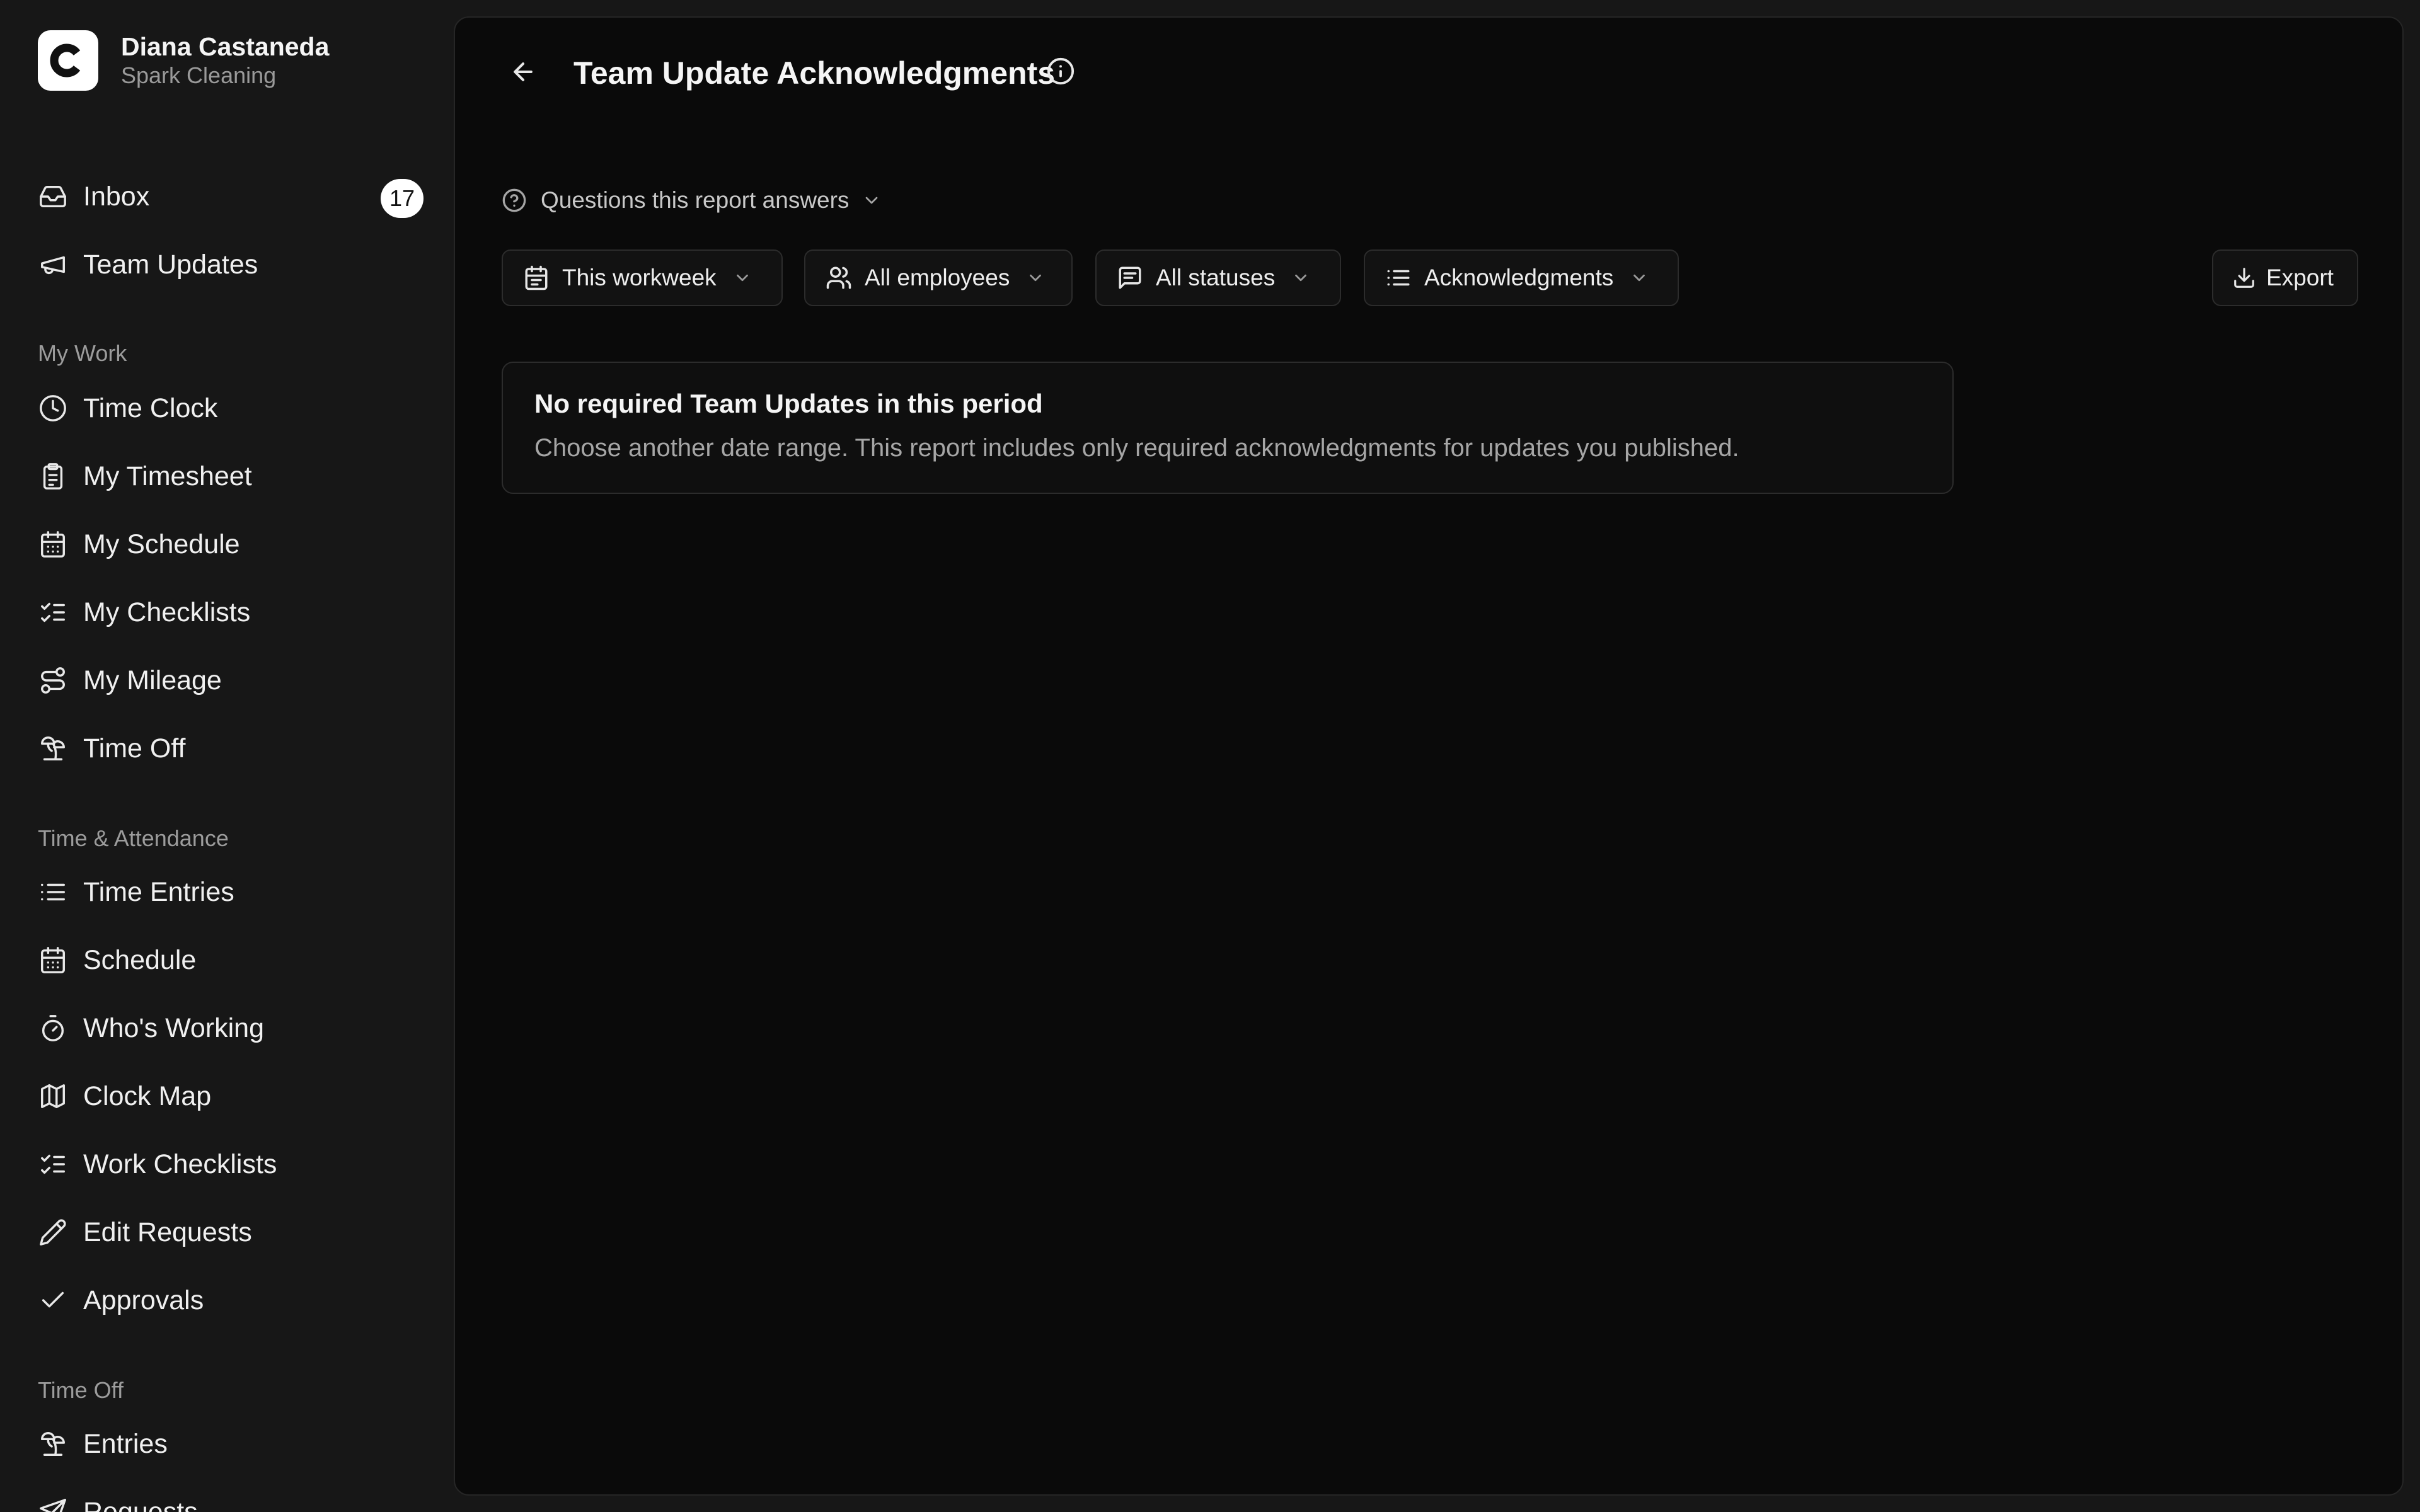  What do you see at coordinates (1130, 277) in the screenshot?
I see `message-square-text-icon` at bounding box center [1130, 277].